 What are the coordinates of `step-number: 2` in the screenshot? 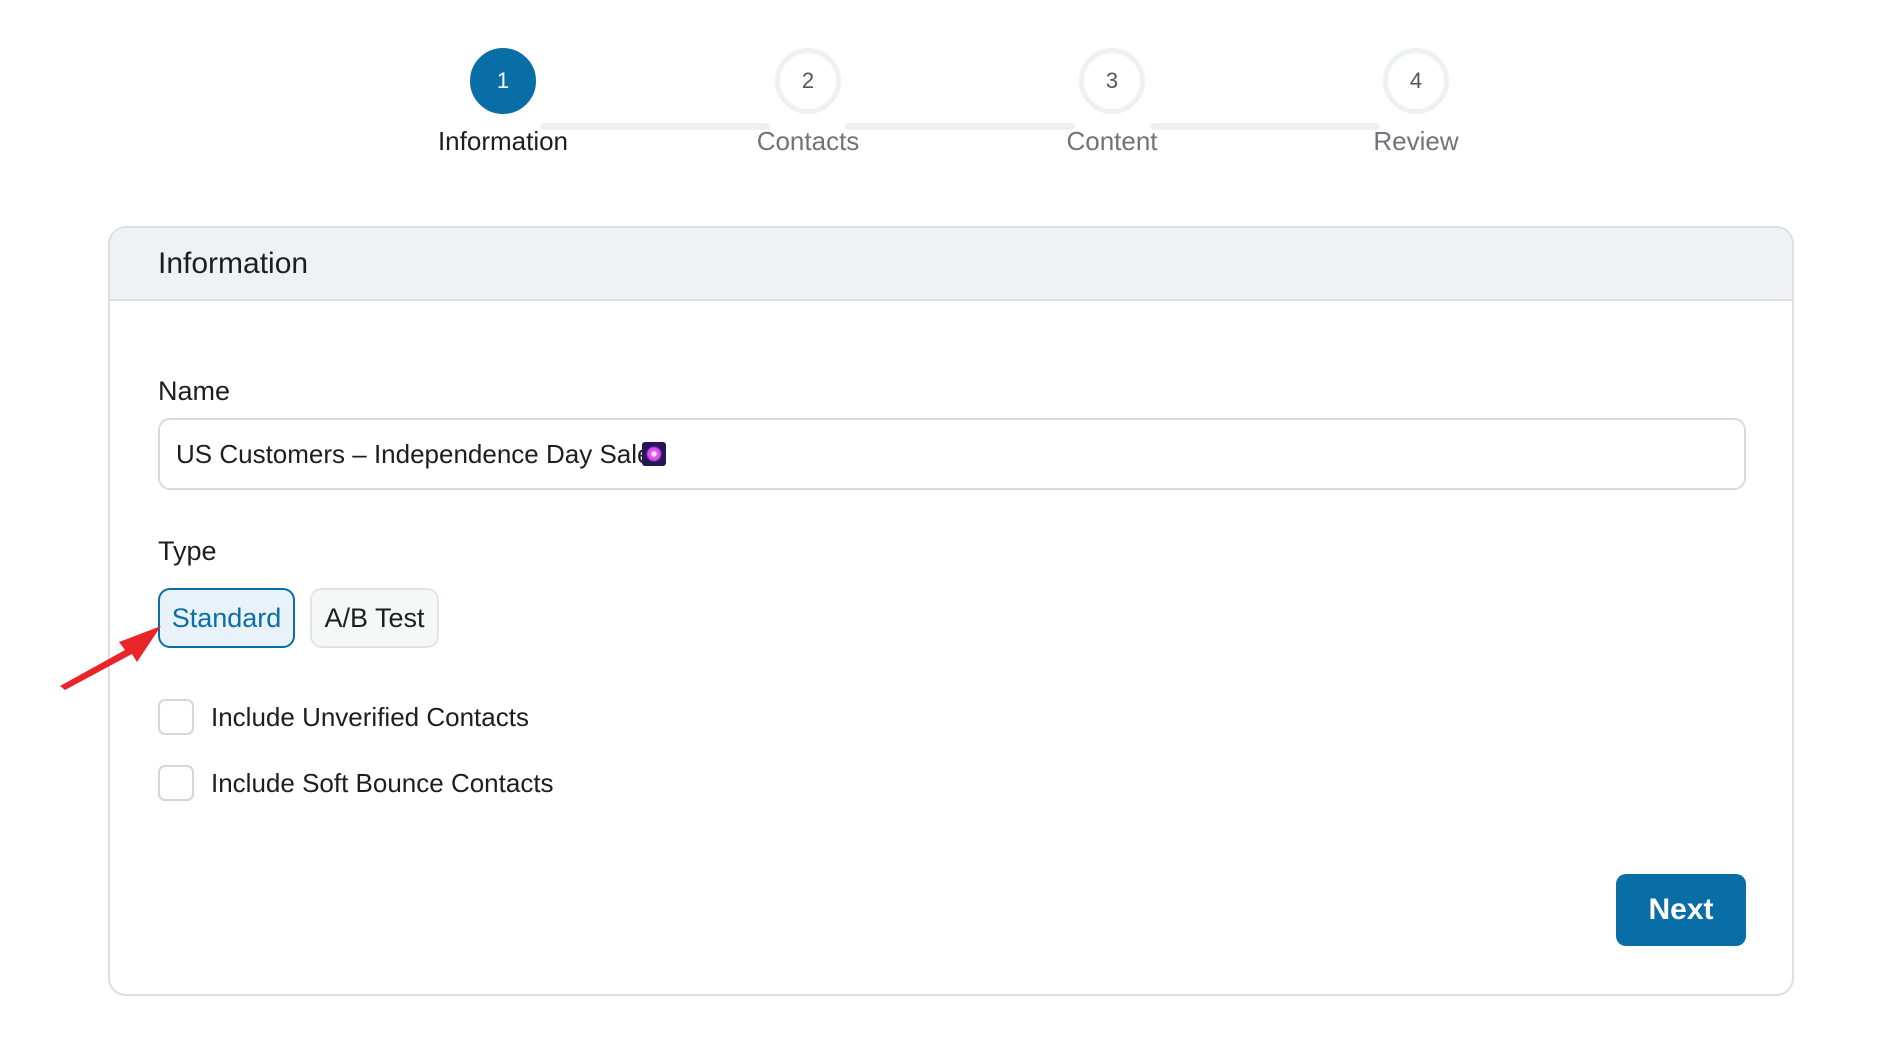 It's located at (808, 81).